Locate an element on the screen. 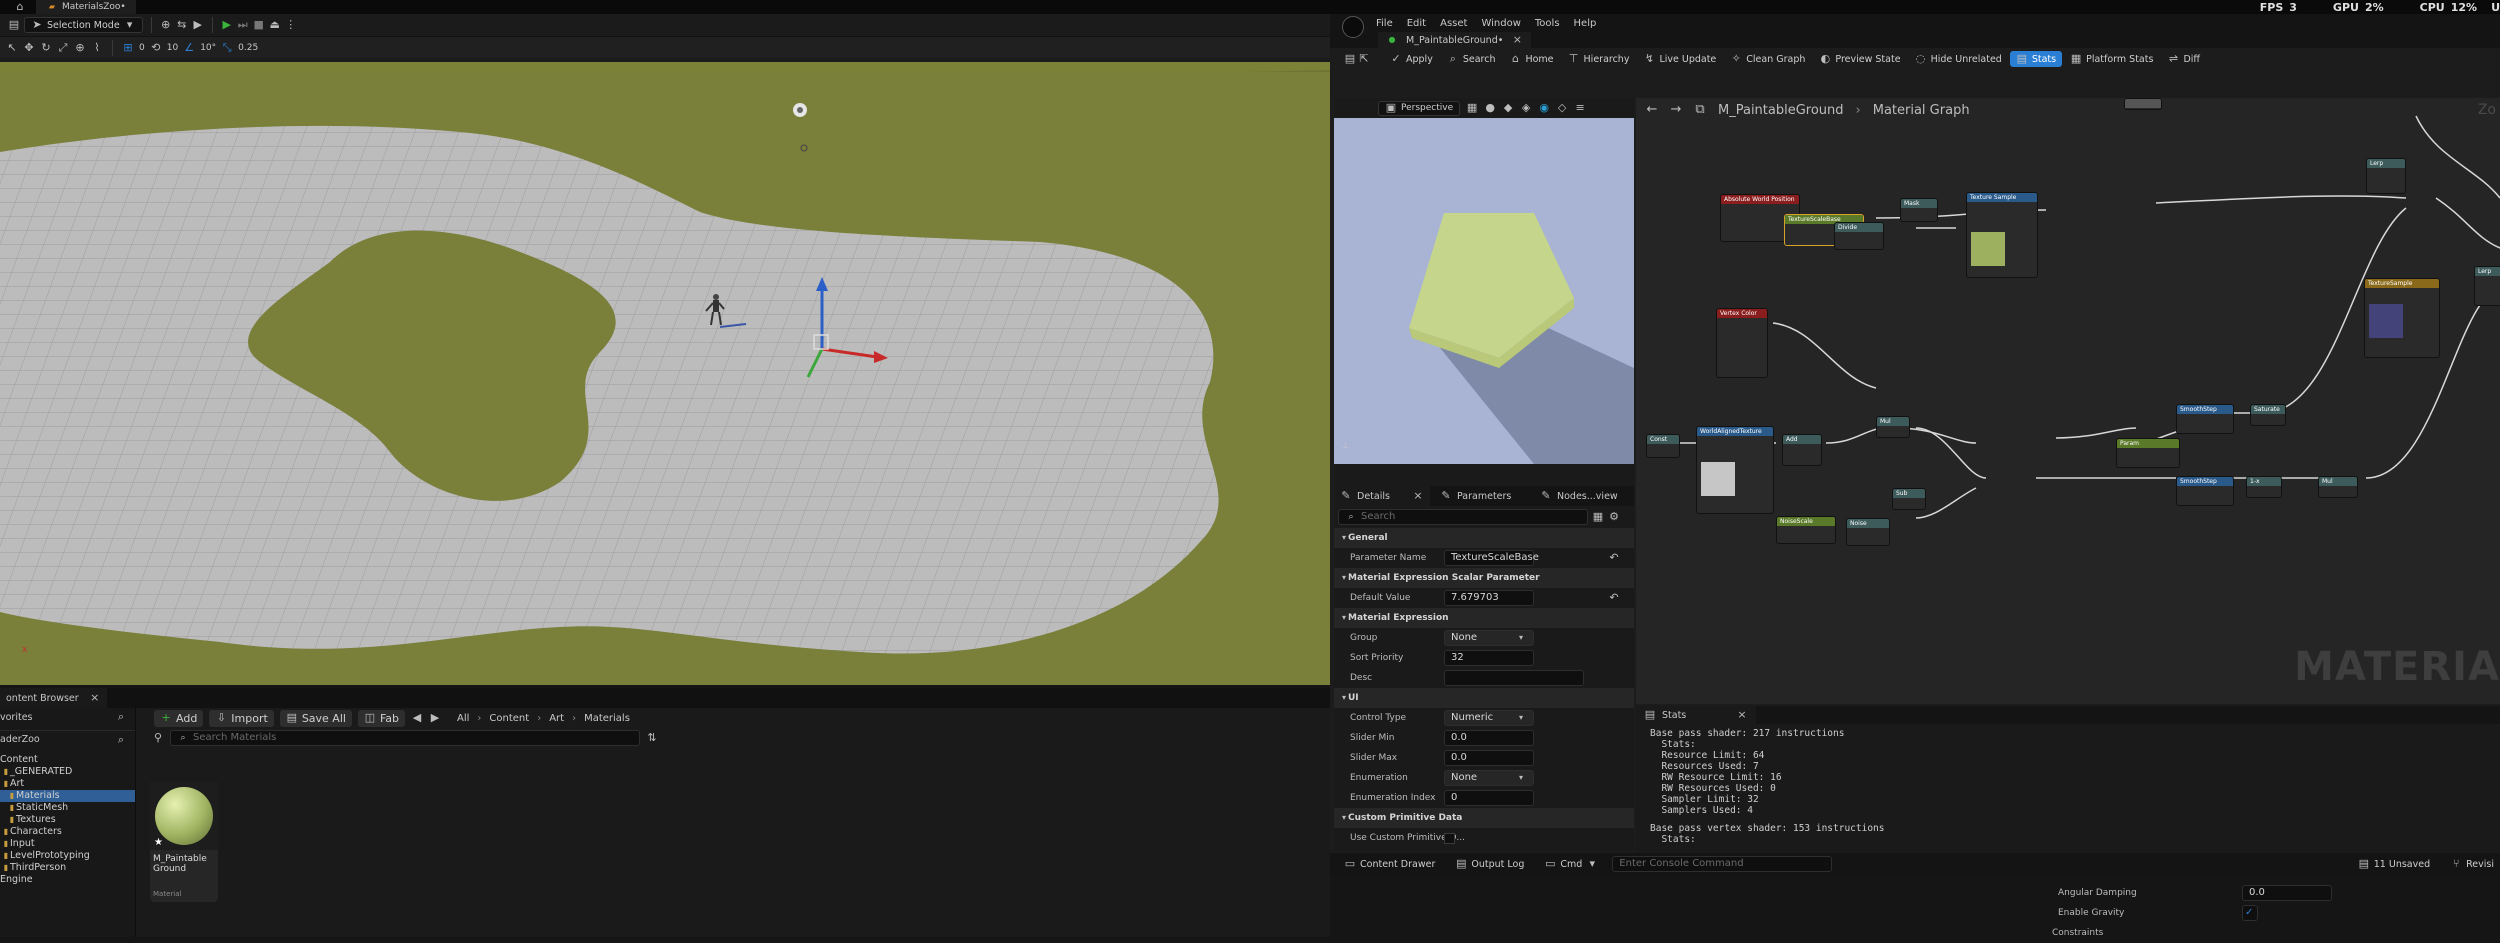 The image size is (2500, 943). breadcrumb-item: Art is located at coordinates (556, 718).